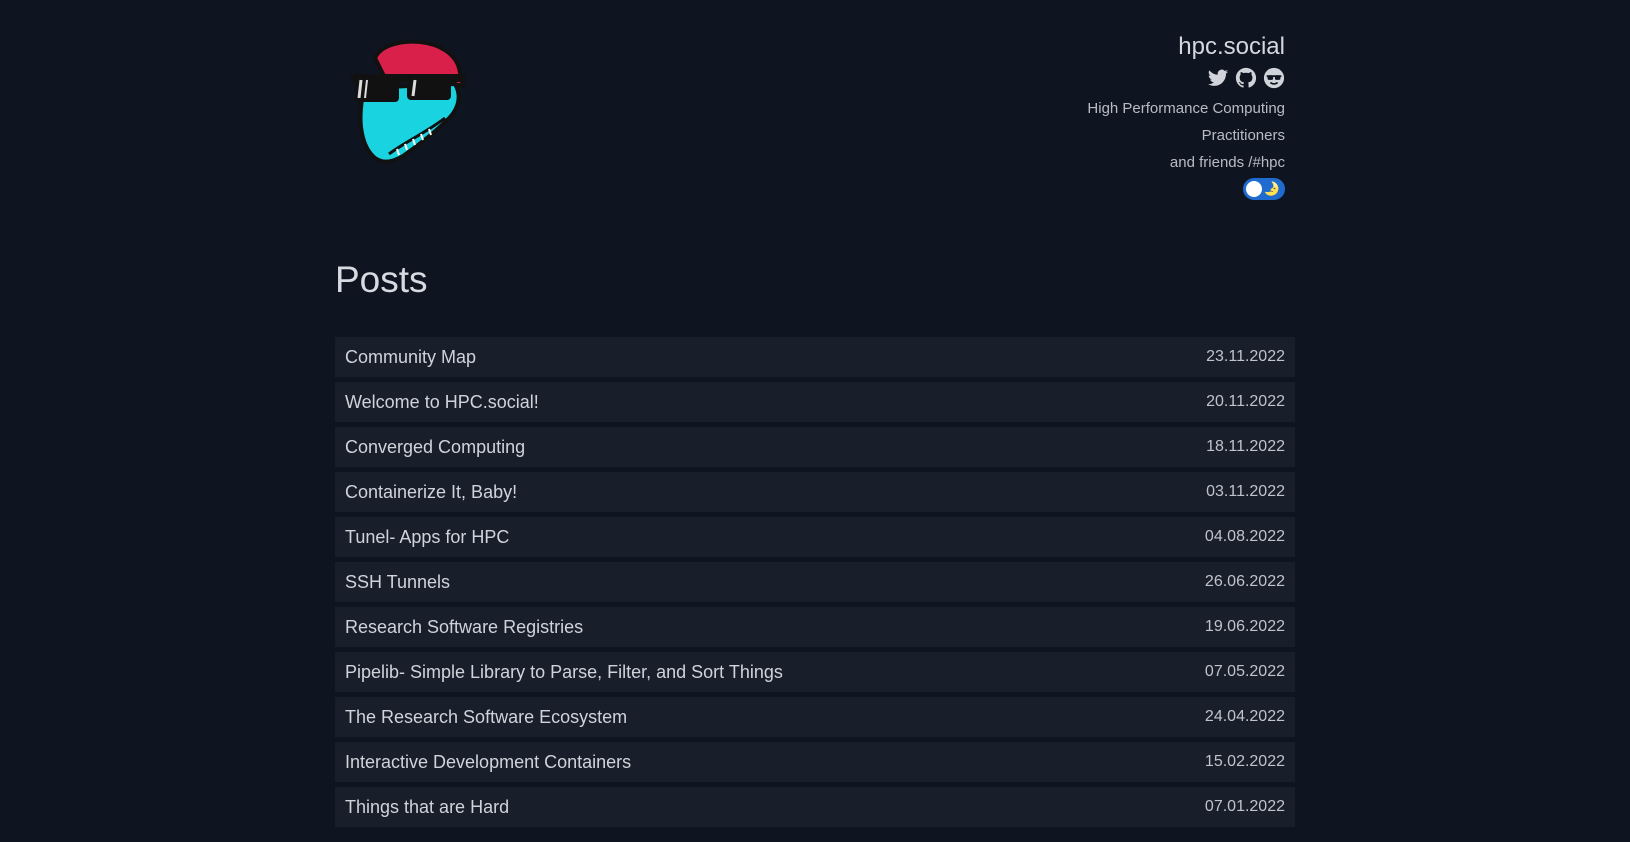  Describe the element at coordinates (410, 357) in the screenshot. I see `post-title-link: Community Map` at that location.